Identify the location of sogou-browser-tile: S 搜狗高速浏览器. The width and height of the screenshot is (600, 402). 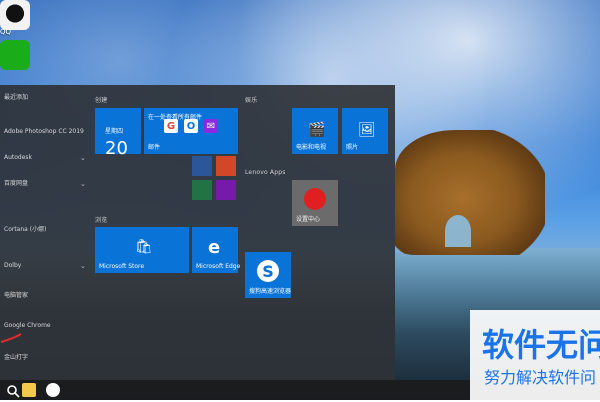
(268, 275).